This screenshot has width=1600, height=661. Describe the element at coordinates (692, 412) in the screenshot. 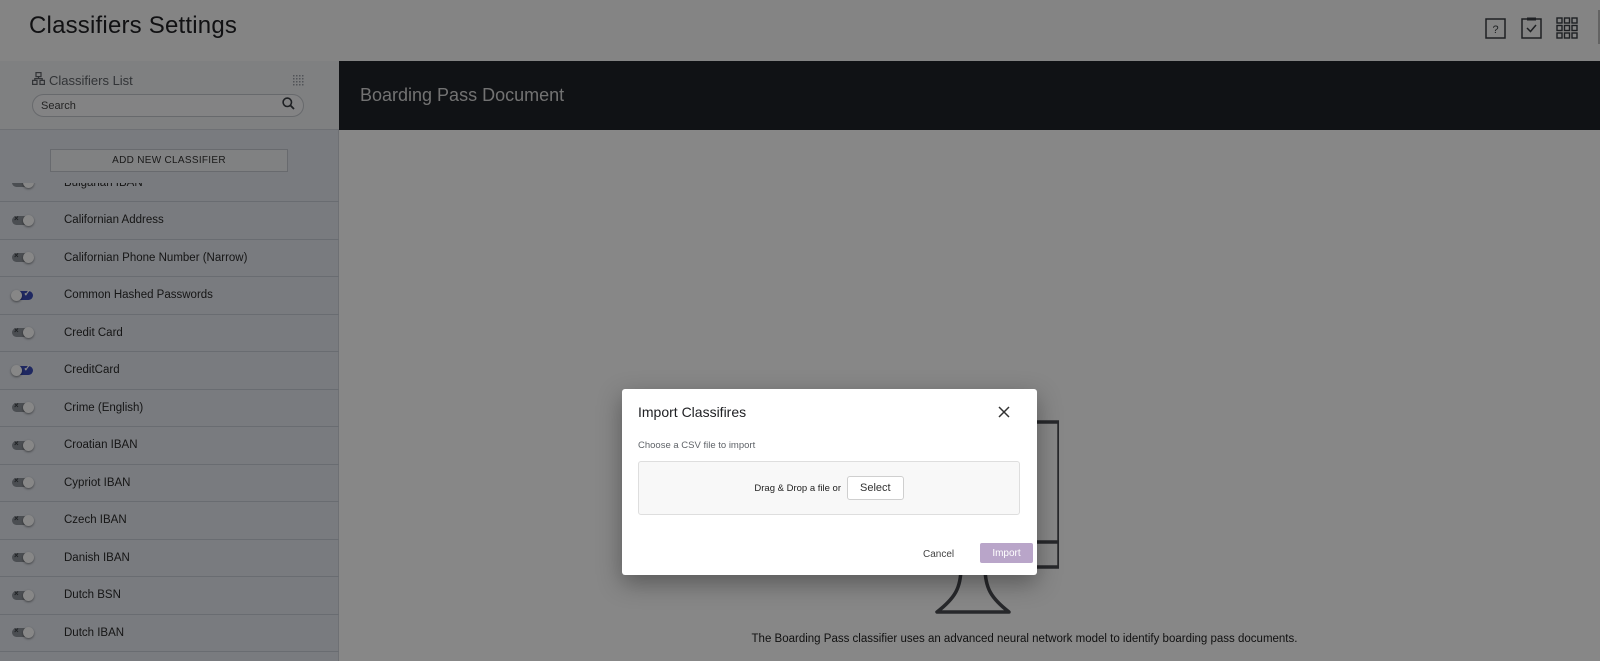

I see `dialog-title: Import Classifires` at that location.